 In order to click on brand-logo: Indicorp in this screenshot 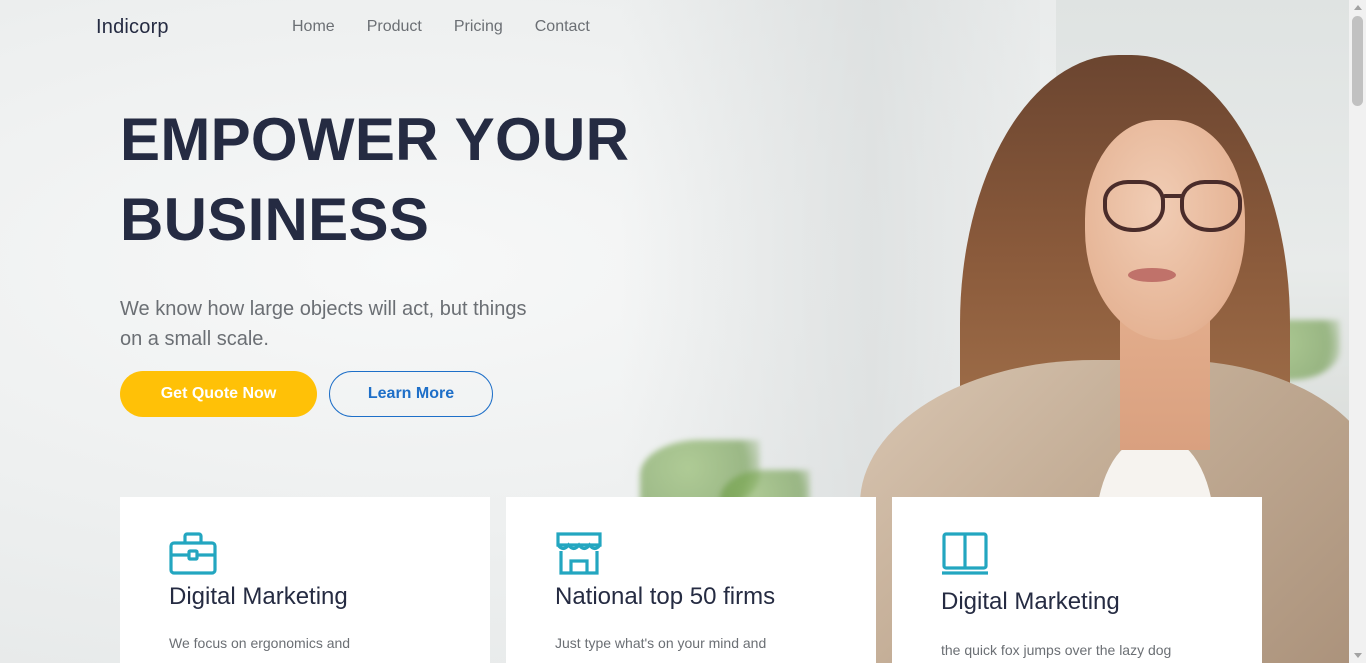, I will do `click(132, 27)`.